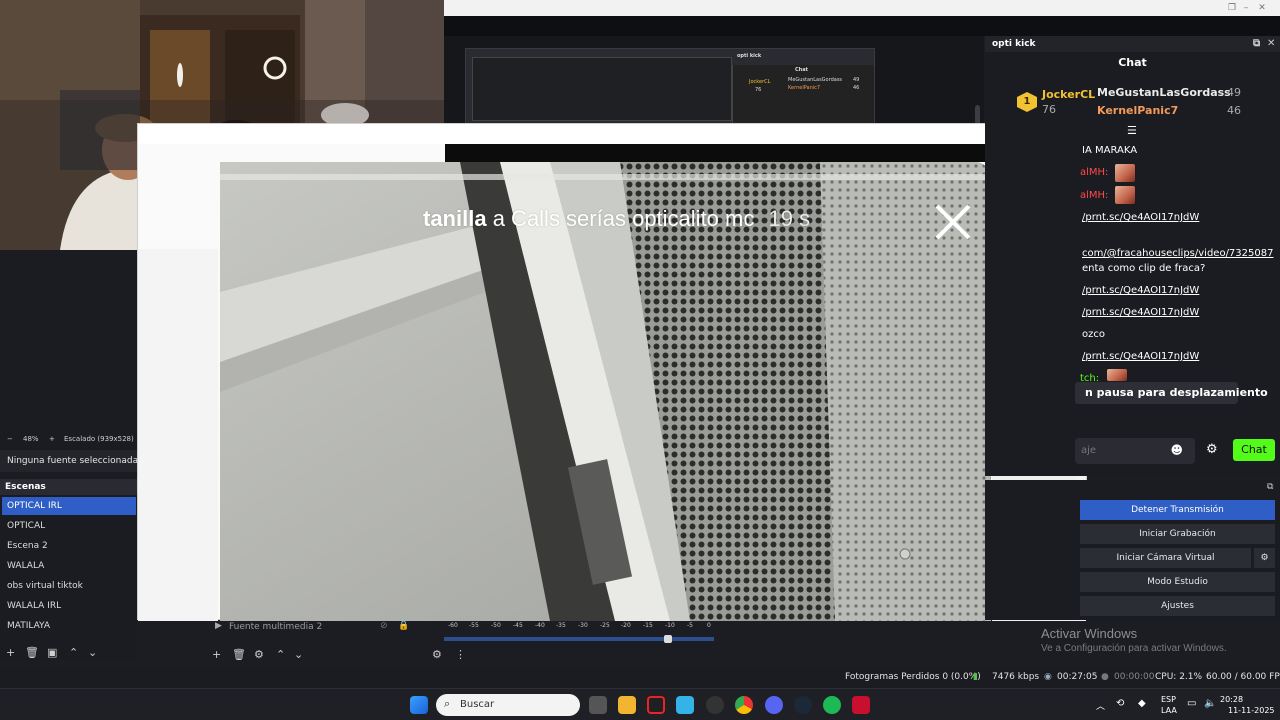  Describe the element at coordinates (1271, 43) in the screenshot. I see `close-dock-icon: ✕` at that location.